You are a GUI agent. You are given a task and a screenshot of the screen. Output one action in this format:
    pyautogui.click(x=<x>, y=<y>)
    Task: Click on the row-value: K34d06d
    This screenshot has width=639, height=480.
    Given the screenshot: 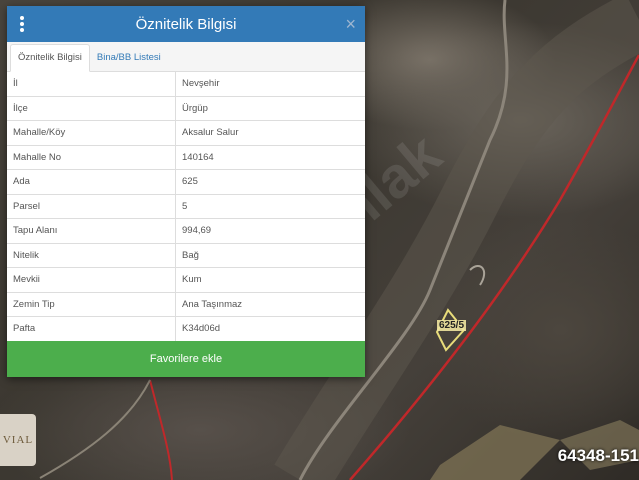 What is the action you would take?
    pyautogui.click(x=270, y=329)
    